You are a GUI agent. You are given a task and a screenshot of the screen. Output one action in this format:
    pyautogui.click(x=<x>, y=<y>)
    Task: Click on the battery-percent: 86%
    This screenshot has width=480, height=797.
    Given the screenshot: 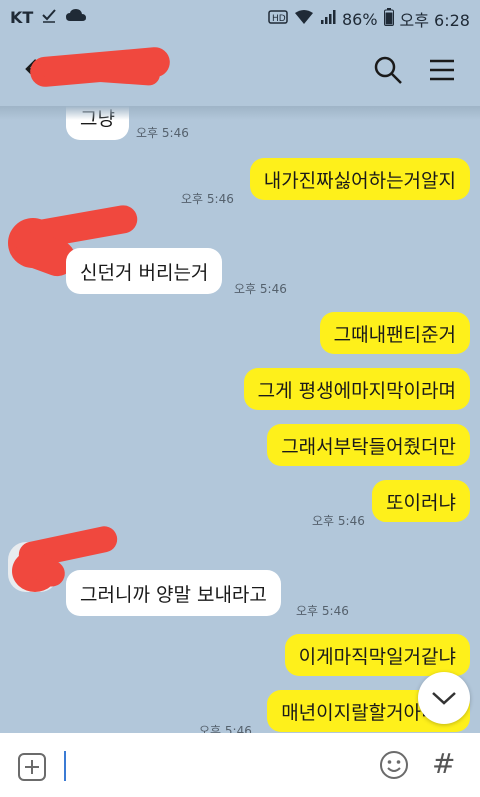 What is the action you would take?
    pyautogui.click(x=359, y=19)
    